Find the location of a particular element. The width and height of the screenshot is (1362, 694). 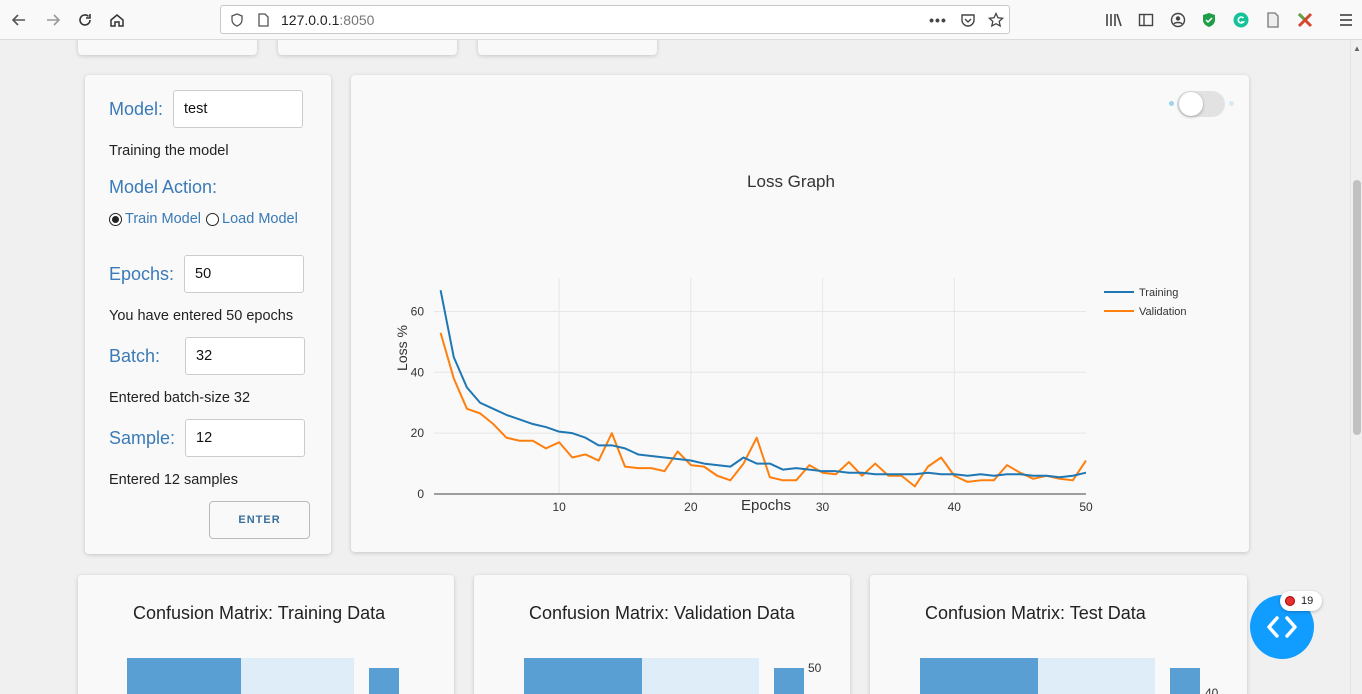

model-name-input: test is located at coordinates (238, 109).